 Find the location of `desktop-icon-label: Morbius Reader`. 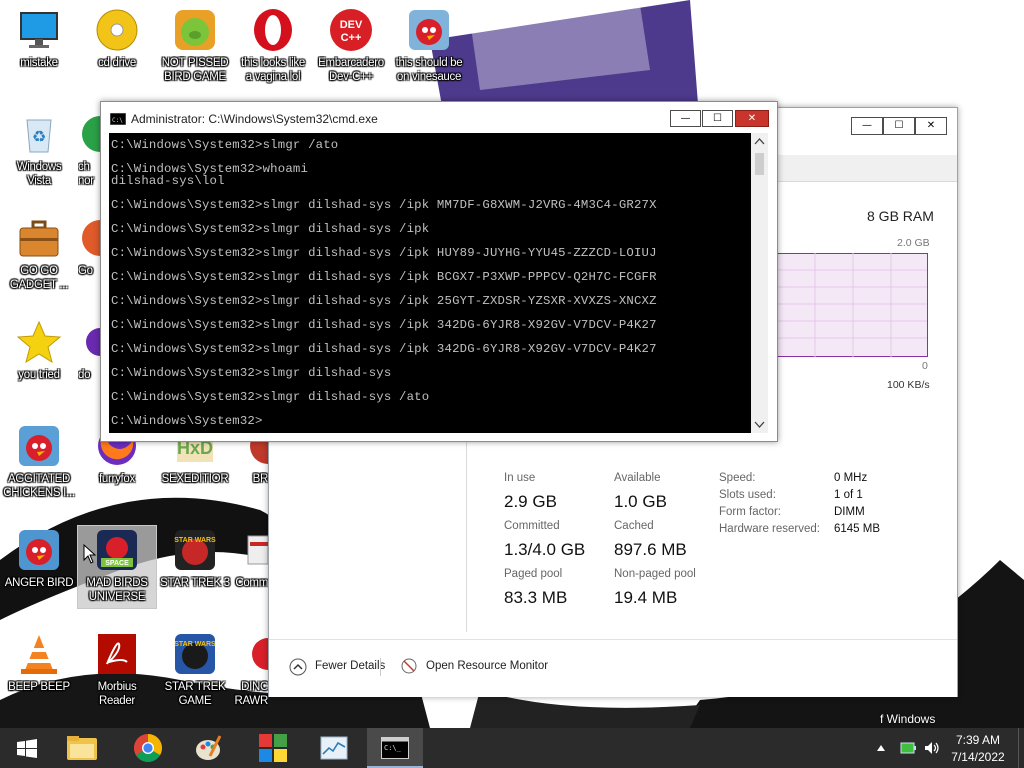

desktop-icon-label: Morbius Reader is located at coordinates (117, 694).